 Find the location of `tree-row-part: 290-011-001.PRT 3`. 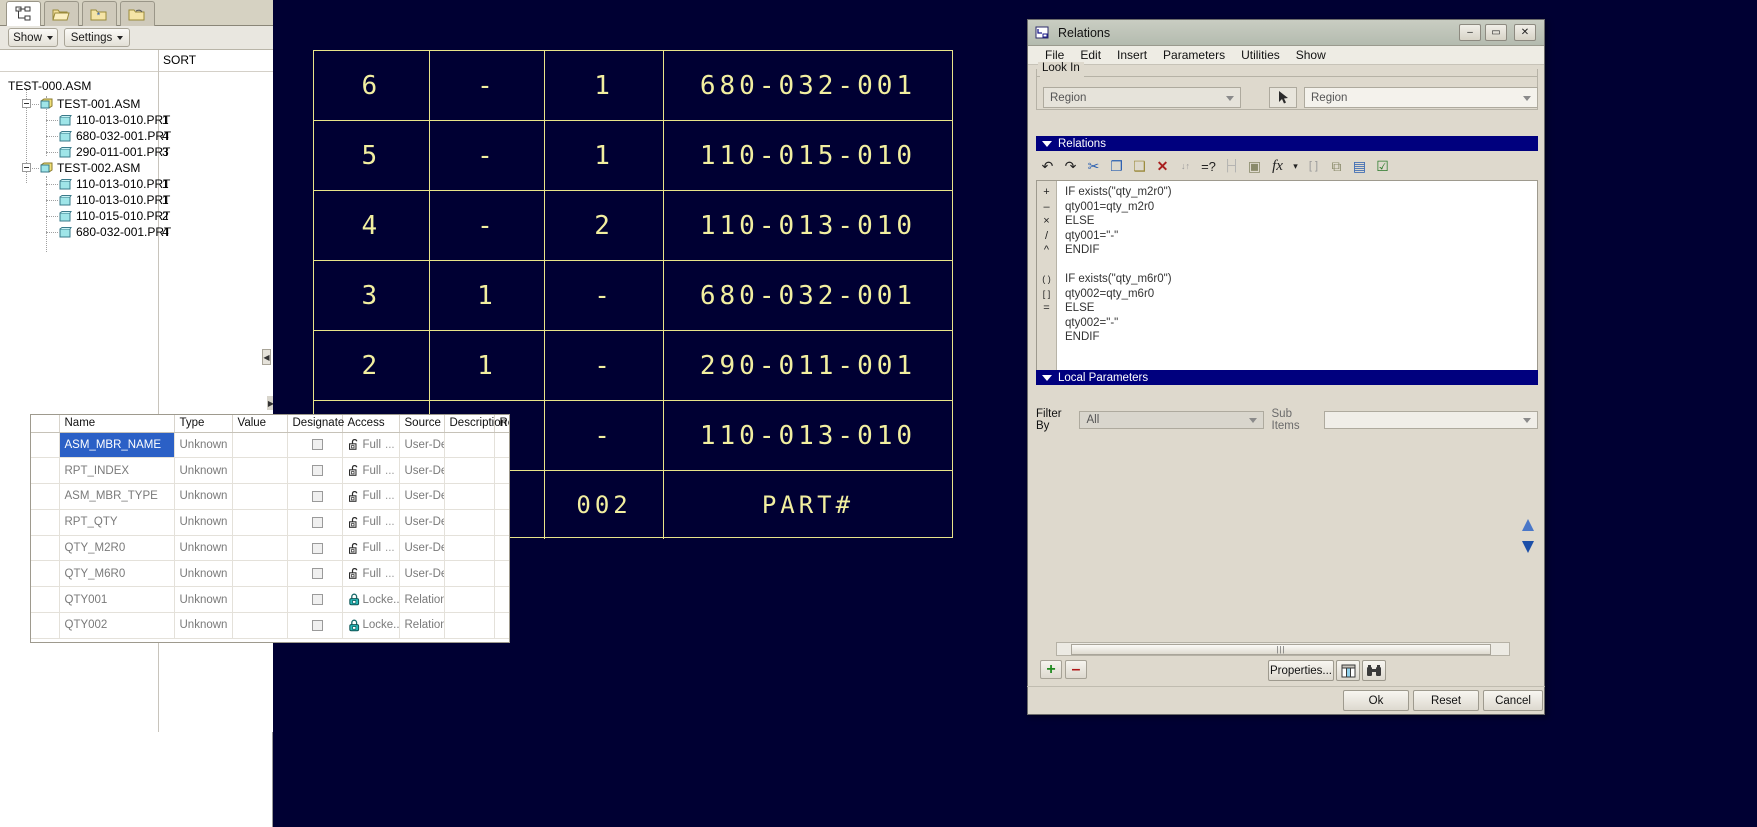

tree-row-part: 290-011-001.PRT 3 is located at coordinates (136, 152).